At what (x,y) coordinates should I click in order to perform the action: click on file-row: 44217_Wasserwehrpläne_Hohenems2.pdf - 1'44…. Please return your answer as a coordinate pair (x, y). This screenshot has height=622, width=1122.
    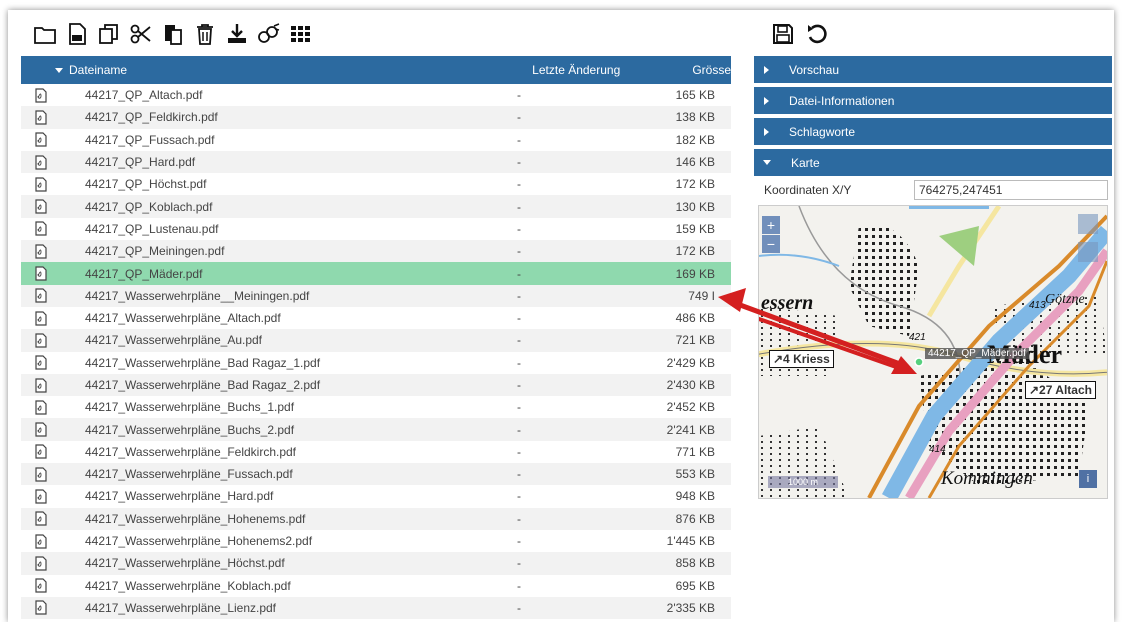
    Looking at the image, I should click on (376, 541).